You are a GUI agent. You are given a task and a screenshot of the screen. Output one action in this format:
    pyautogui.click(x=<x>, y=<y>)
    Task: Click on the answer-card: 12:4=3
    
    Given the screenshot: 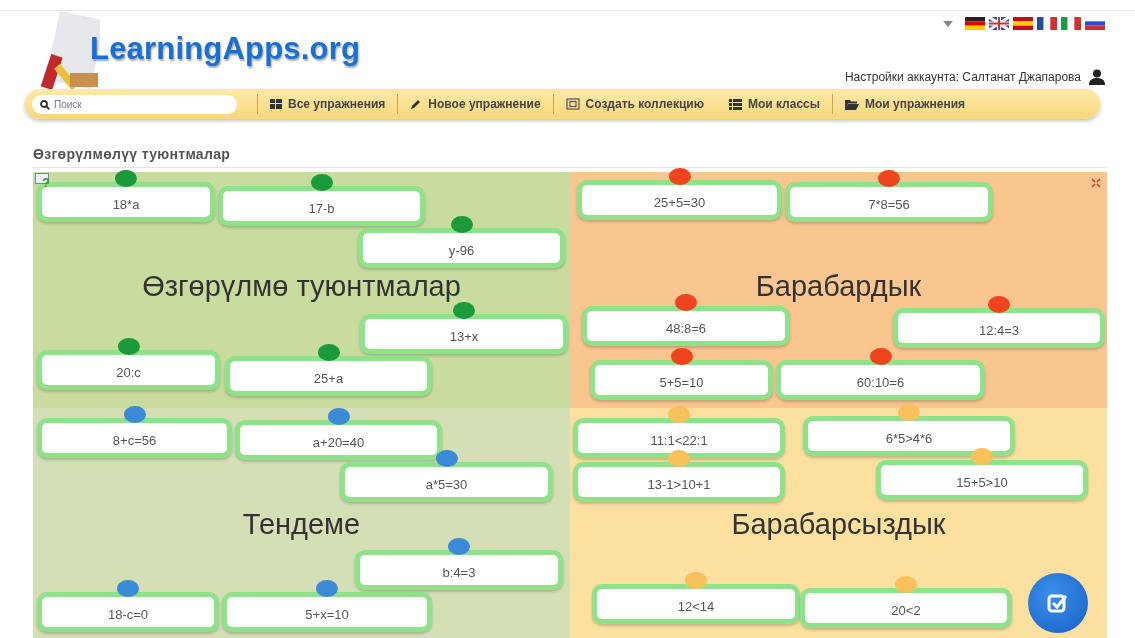 What is the action you would take?
    pyautogui.click(x=999, y=328)
    